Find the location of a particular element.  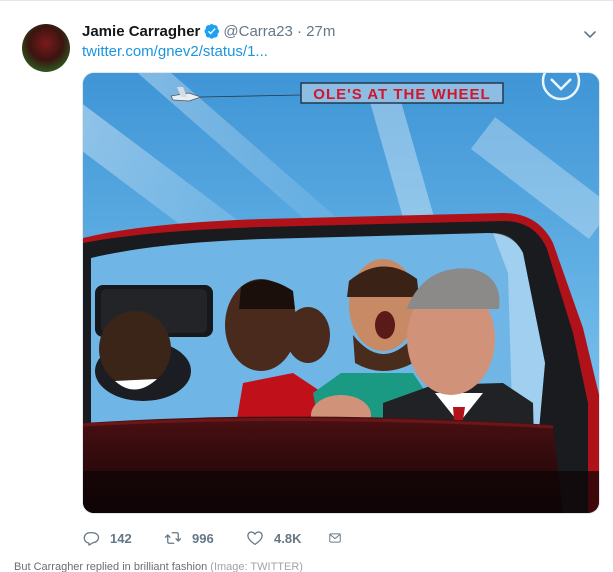

retweet-count: 996 is located at coordinates (203, 538).